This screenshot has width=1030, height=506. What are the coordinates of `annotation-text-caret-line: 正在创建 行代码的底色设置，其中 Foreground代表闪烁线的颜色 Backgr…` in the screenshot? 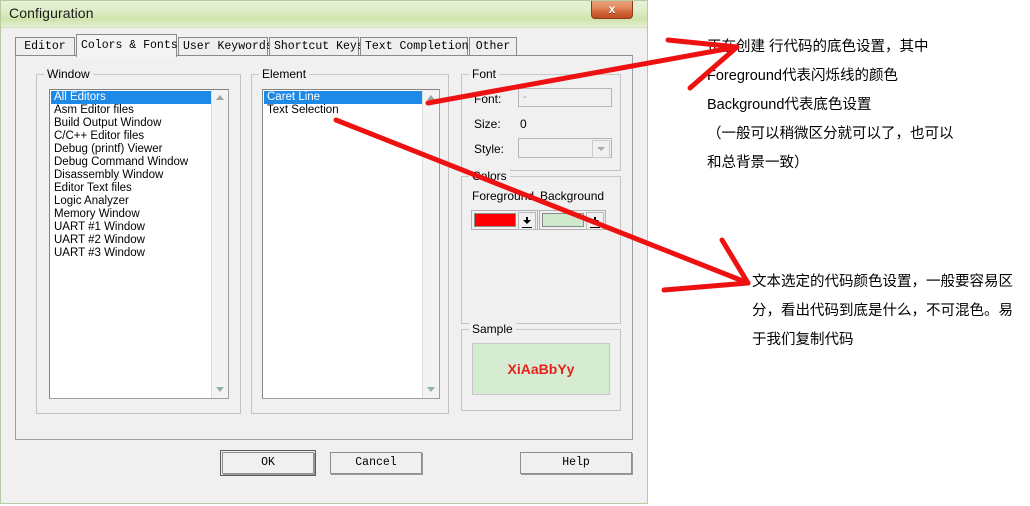 It's located at (830, 105).